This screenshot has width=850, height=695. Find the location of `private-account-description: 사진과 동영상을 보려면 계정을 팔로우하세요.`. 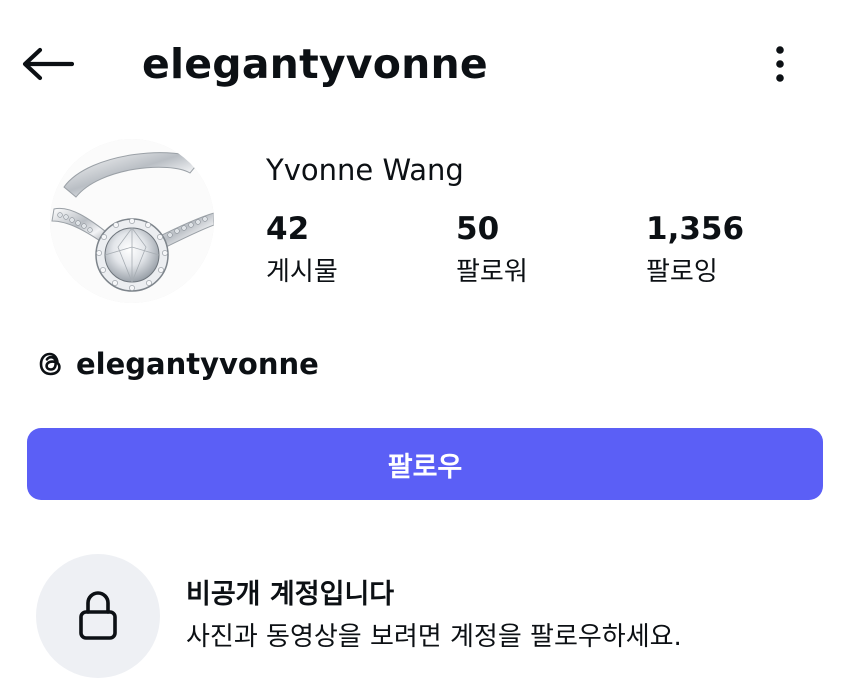

private-account-description: 사진과 동영상을 보려면 계정을 팔로우하세요. is located at coordinates (434, 637).